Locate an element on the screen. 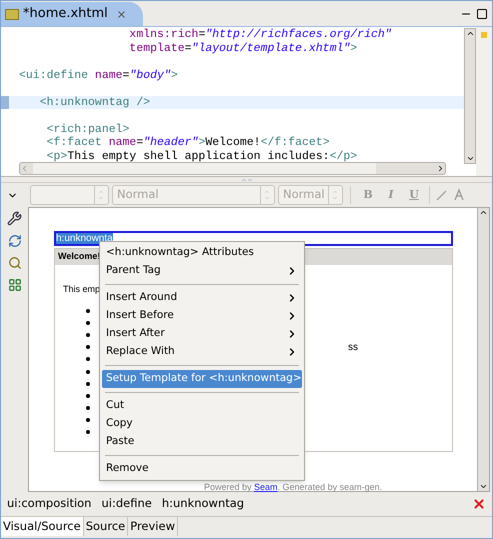 The height and width of the screenshot is (539, 493). menu-item: Remove is located at coordinates (202, 469).